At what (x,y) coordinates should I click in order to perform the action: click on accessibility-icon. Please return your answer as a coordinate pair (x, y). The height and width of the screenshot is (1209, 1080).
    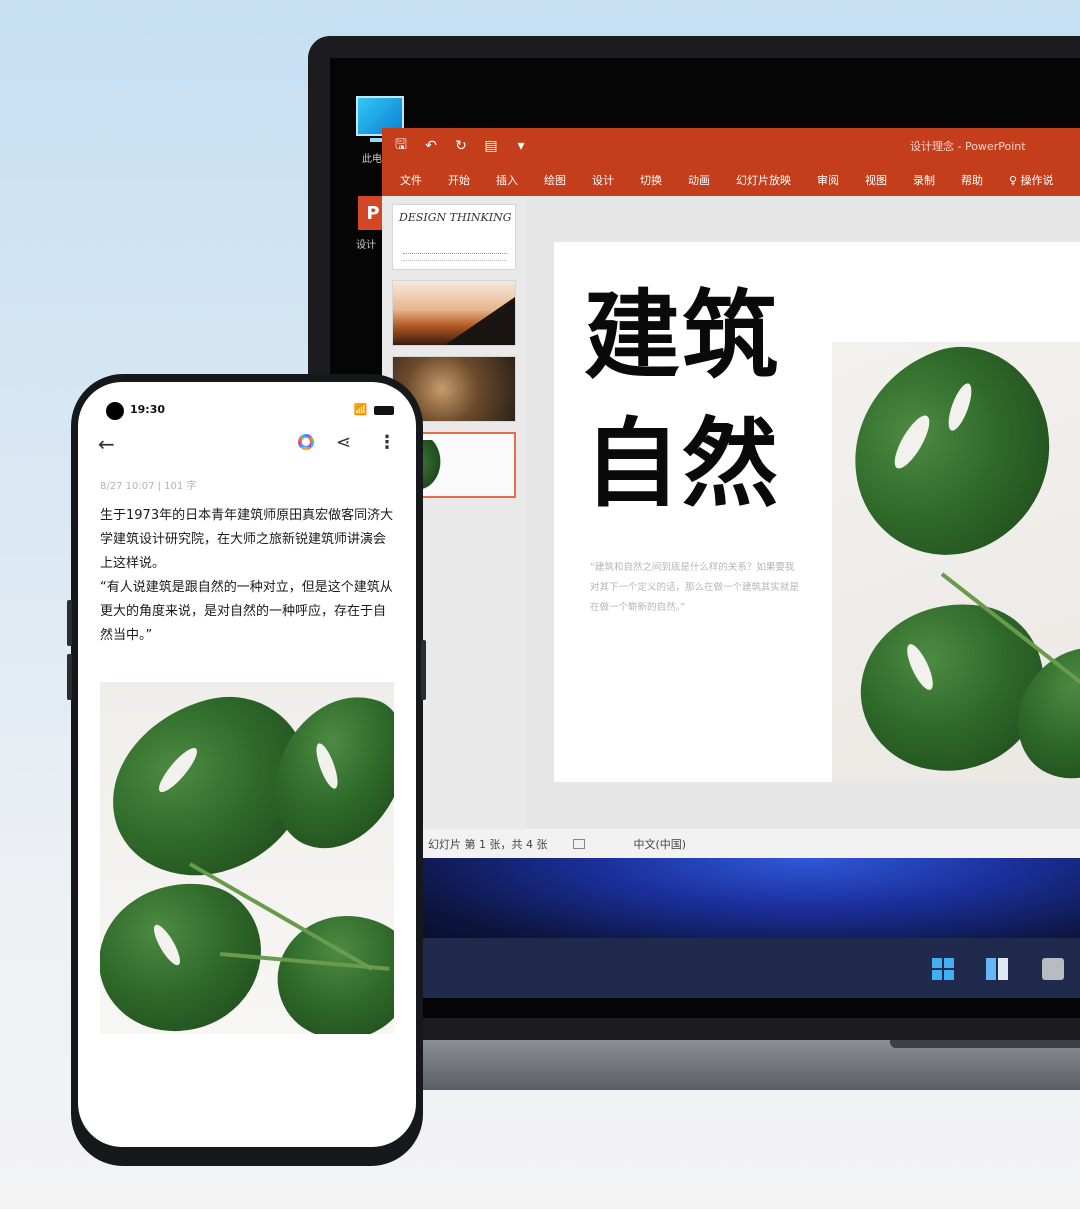
    Looking at the image, I should click on (579, 843).